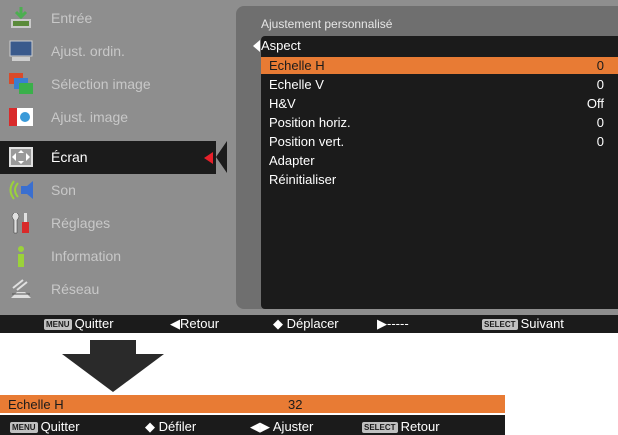 The width and height of the screenshot is (618, 435). What do you see at coordinates (21, 256) in the screenshot?
I see `info-icon` at bounding box center [21, 256].